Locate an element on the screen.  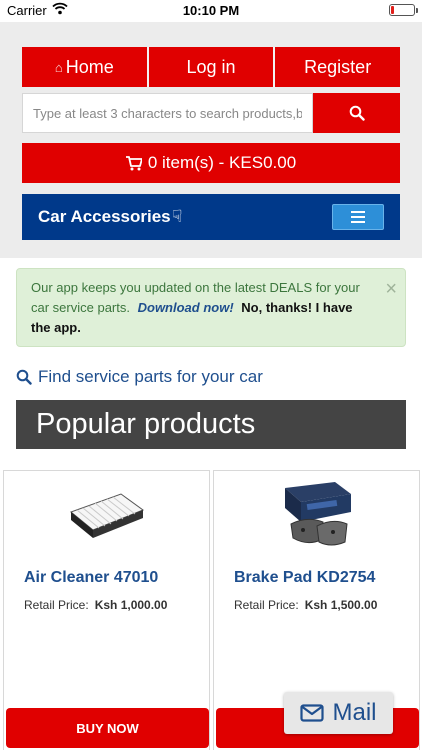
menu-toggle-button is located at coordinates (358, 217).